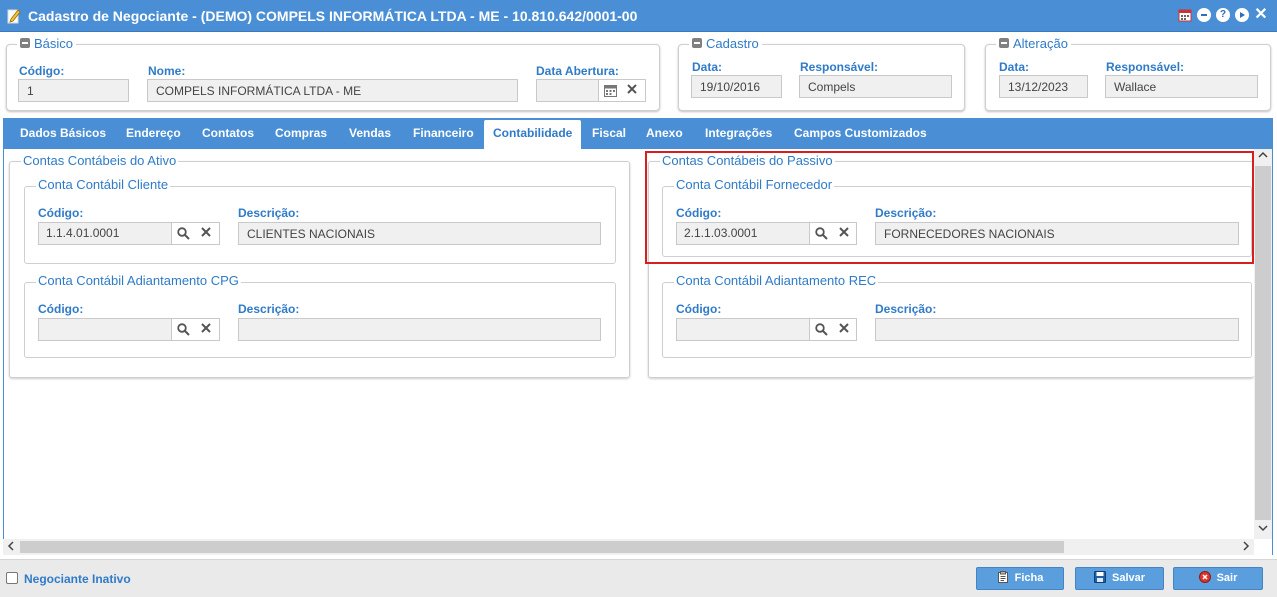  I want to click on inativo-label: Negociante Inativo, so click(77, 579).